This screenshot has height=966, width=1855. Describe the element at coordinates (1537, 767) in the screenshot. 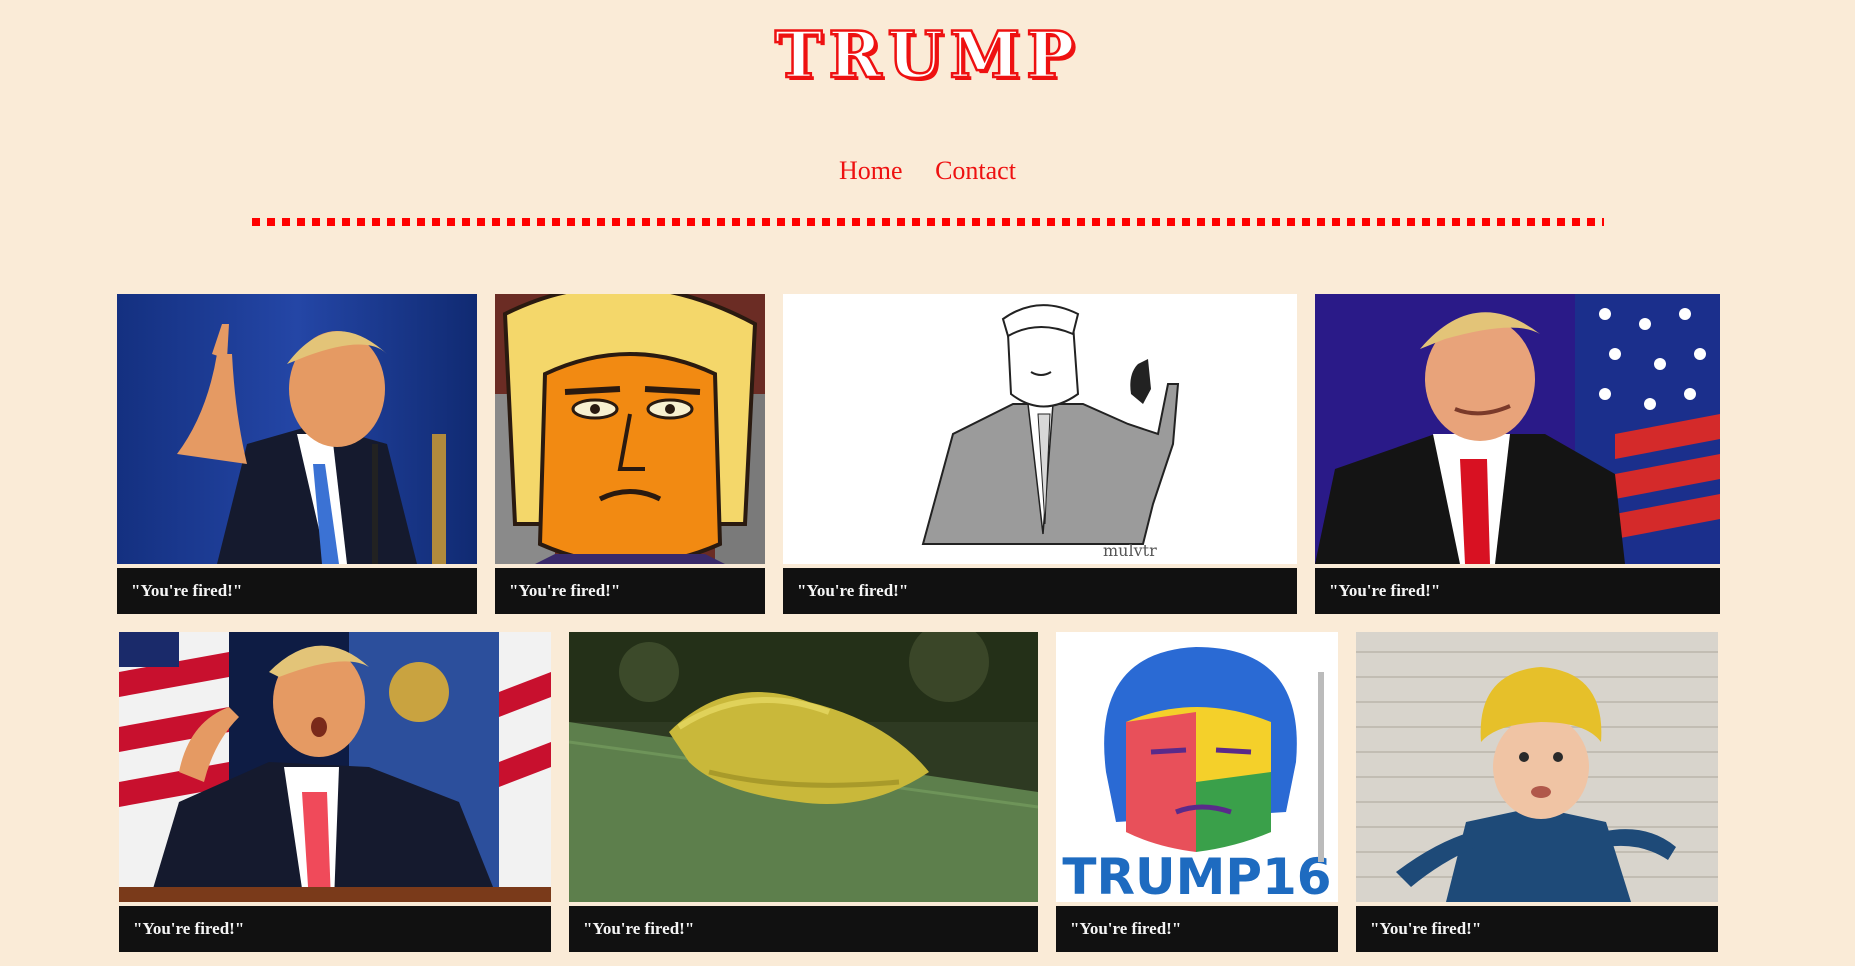

I see `child-wig-image` at that location.